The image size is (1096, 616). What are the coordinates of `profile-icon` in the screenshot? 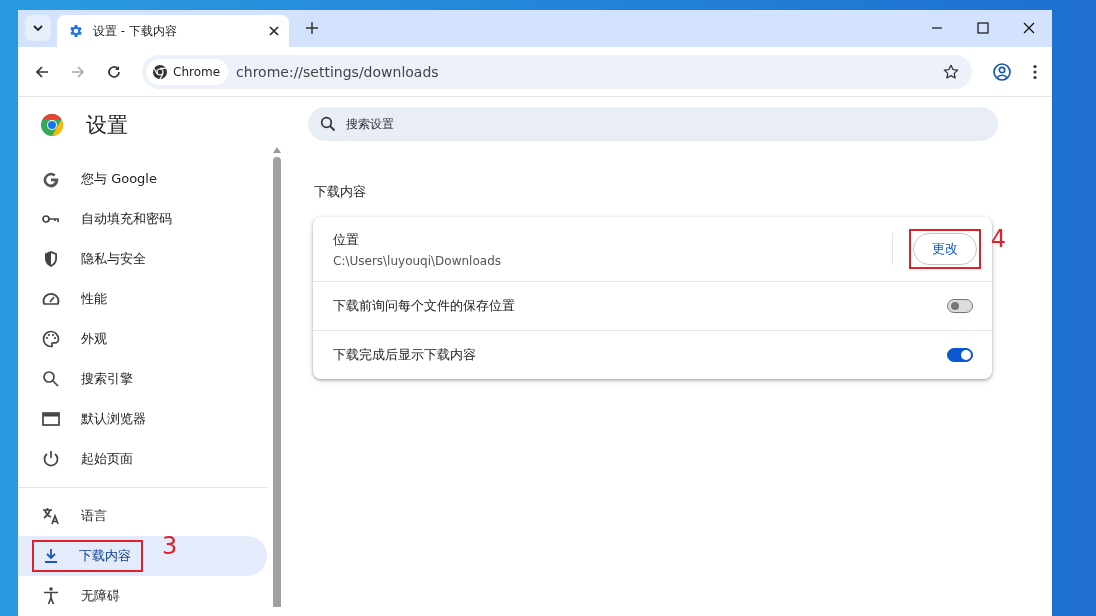 It's located at (1002, 71).